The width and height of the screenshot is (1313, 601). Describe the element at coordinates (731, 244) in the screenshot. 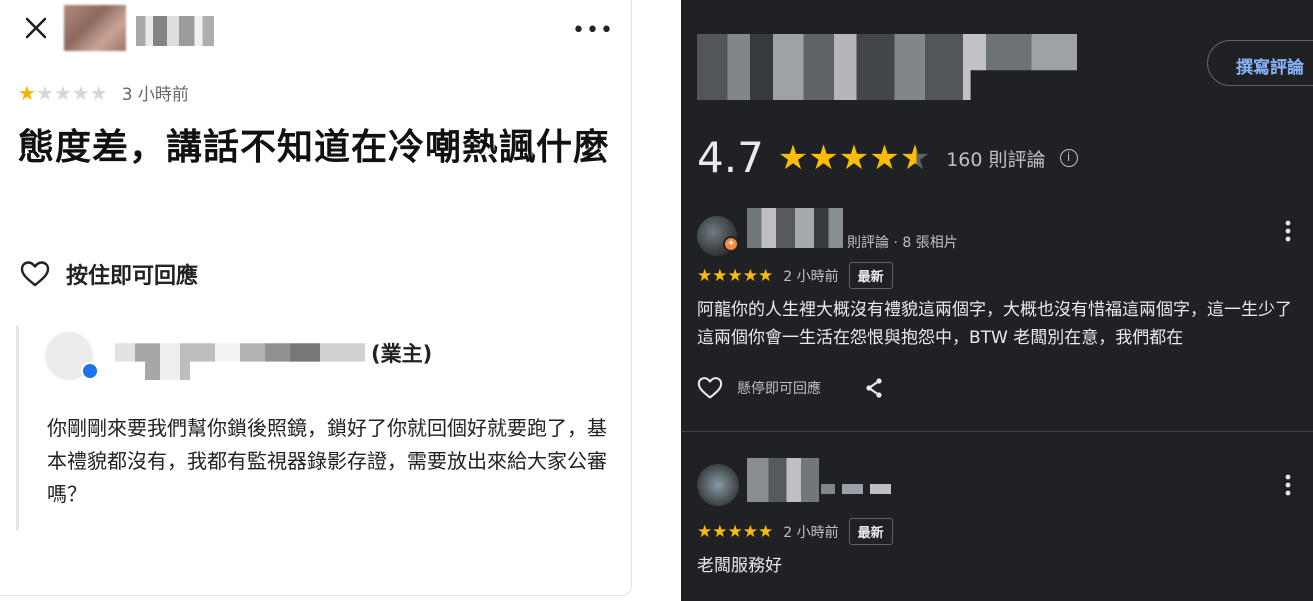

I see `local-guide-badge-icon: ✦` at that location.